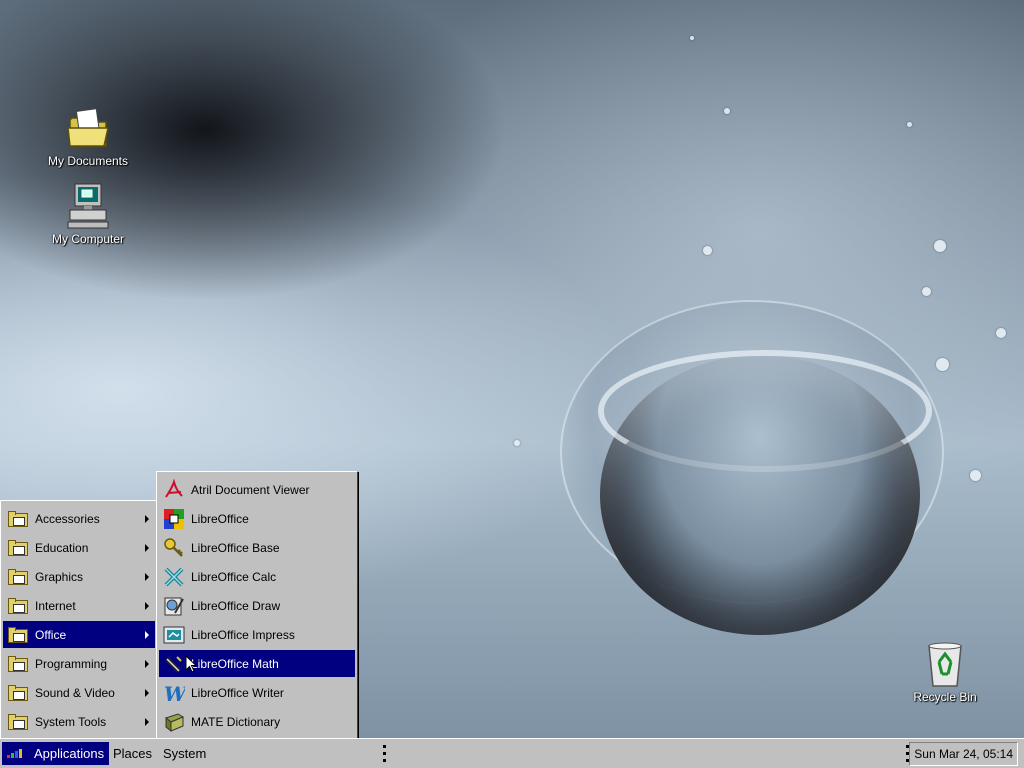  What do you see at coordinates (257, 489) in the screenshot?
I see `menu-item-atril-document-viewer: Atril Document Viewer` at bounding box center [257, 489].